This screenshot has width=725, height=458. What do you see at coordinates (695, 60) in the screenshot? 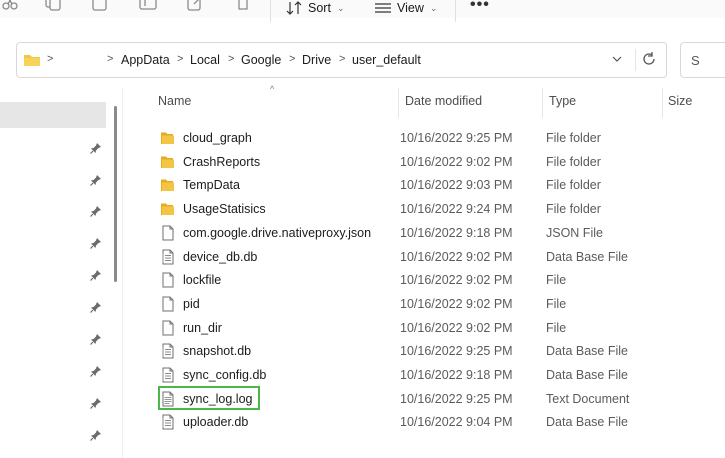
I see `search-placeholder: S` at bounding box center [695, 60].